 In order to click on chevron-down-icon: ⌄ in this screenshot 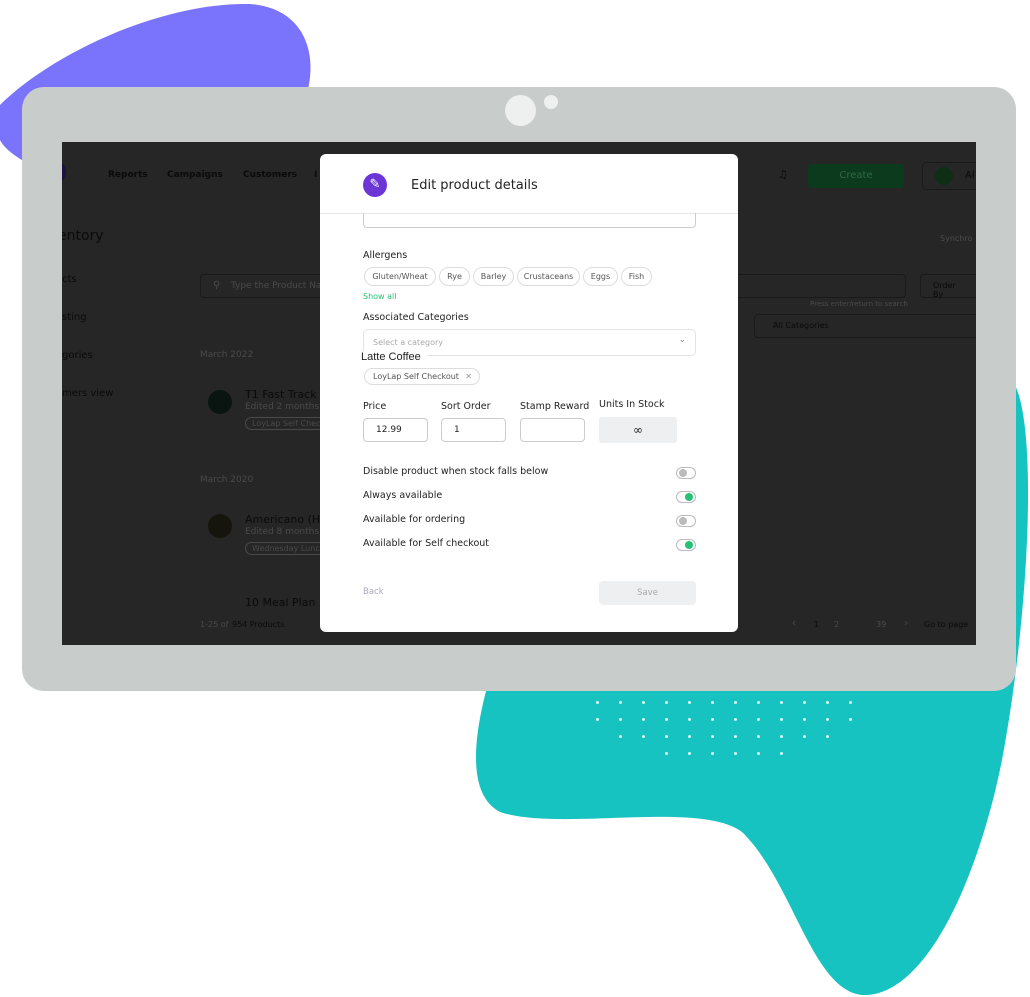, I will do `click(682, 340)`.